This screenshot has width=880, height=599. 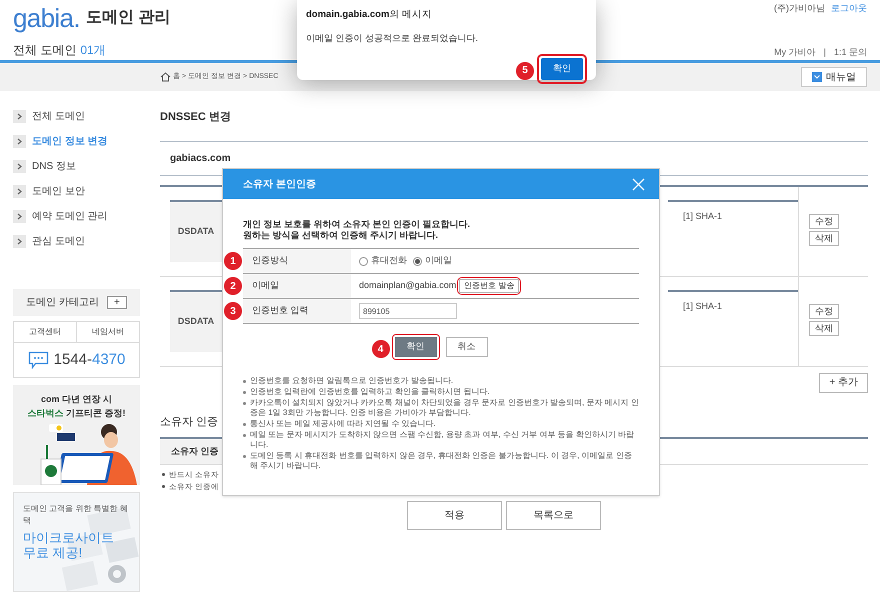 What do you see at coordinates (189, 422) in the screenshot?
I see `section-title: 소유자 인증` at bounding box center [189, 422].